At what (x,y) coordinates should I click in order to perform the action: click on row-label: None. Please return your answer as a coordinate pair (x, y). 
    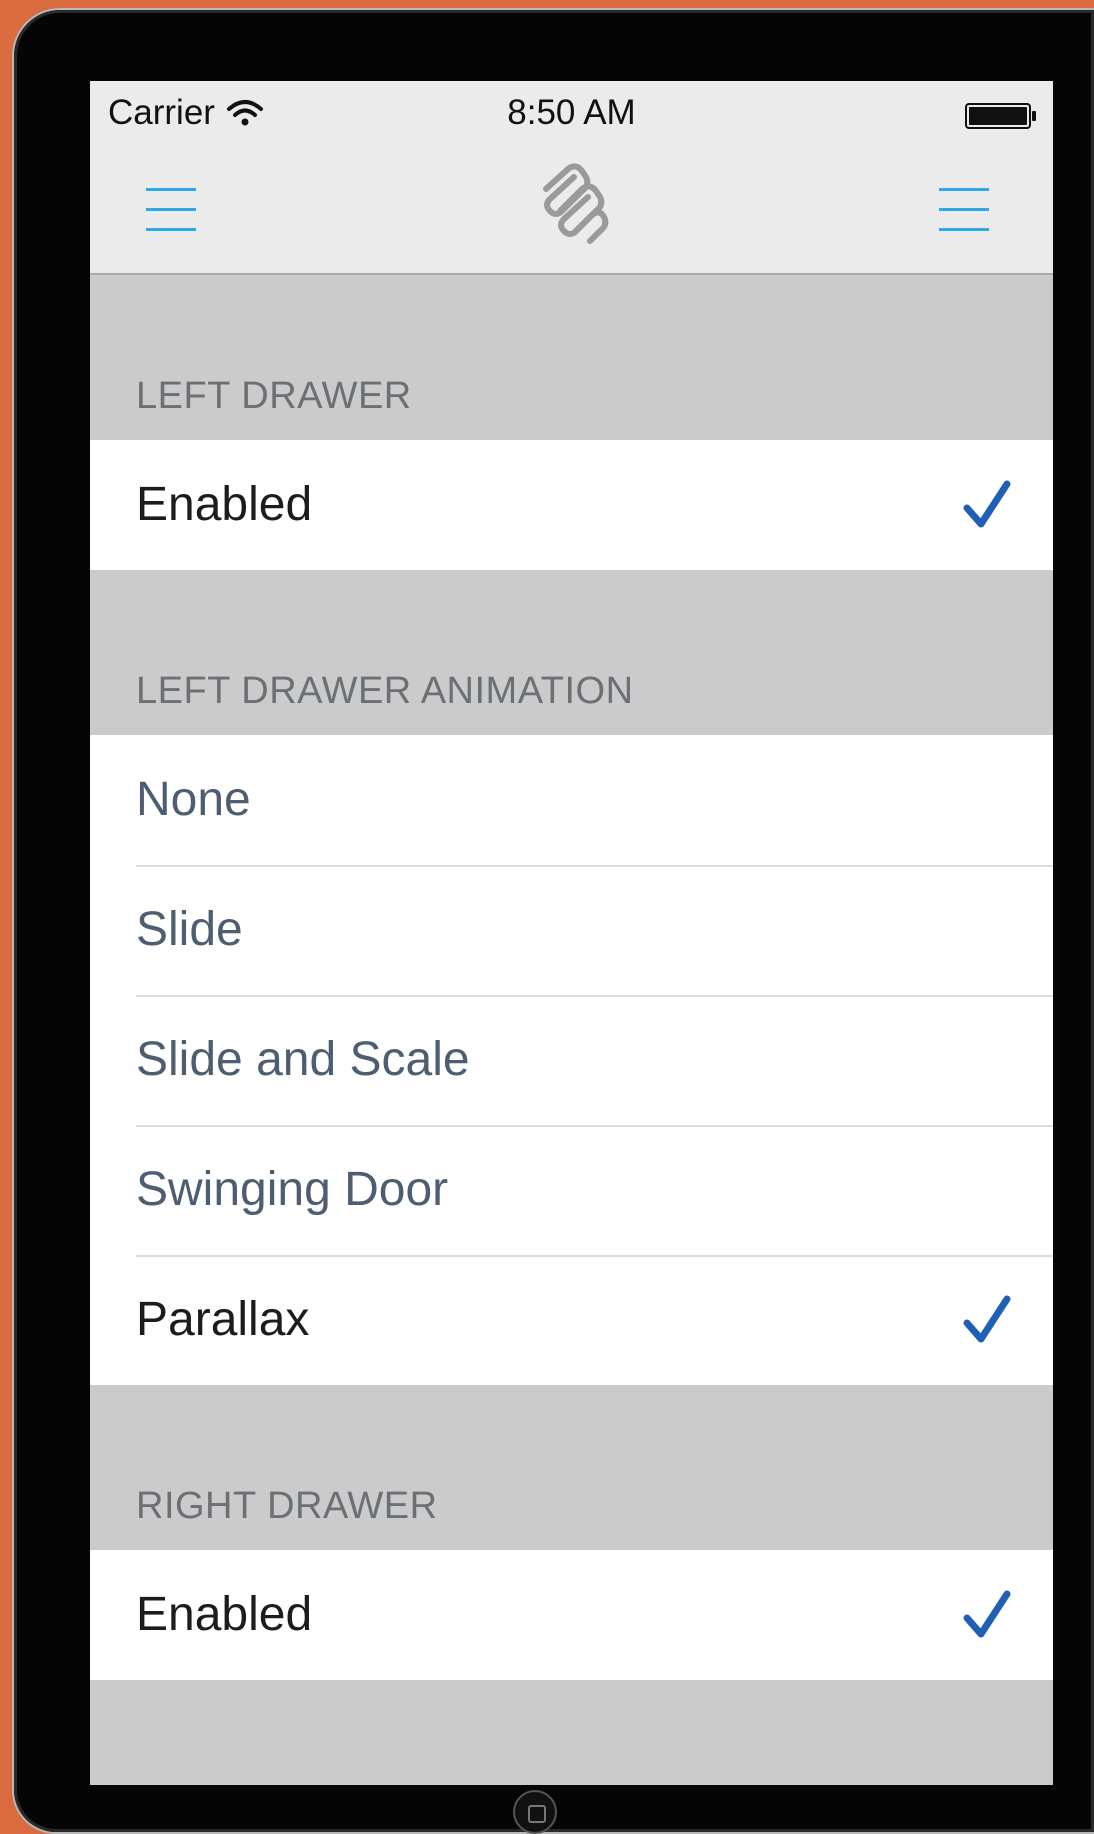
    Looking at the image, I should click on (193, 799).